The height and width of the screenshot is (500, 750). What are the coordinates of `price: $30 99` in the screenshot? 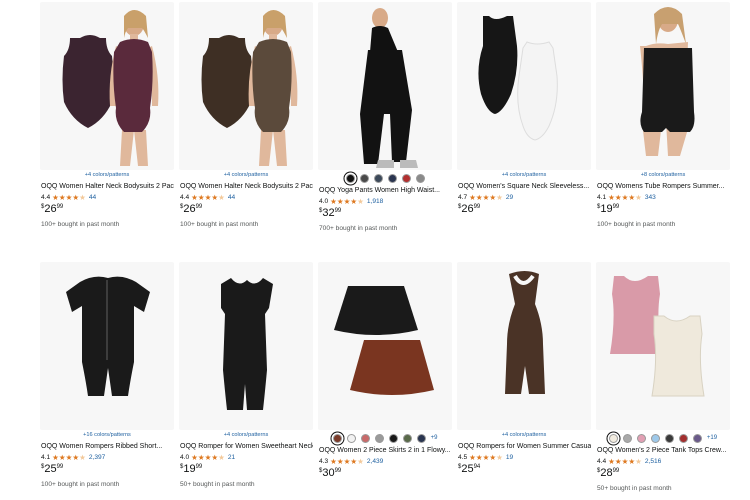 It's located at (385, 473).